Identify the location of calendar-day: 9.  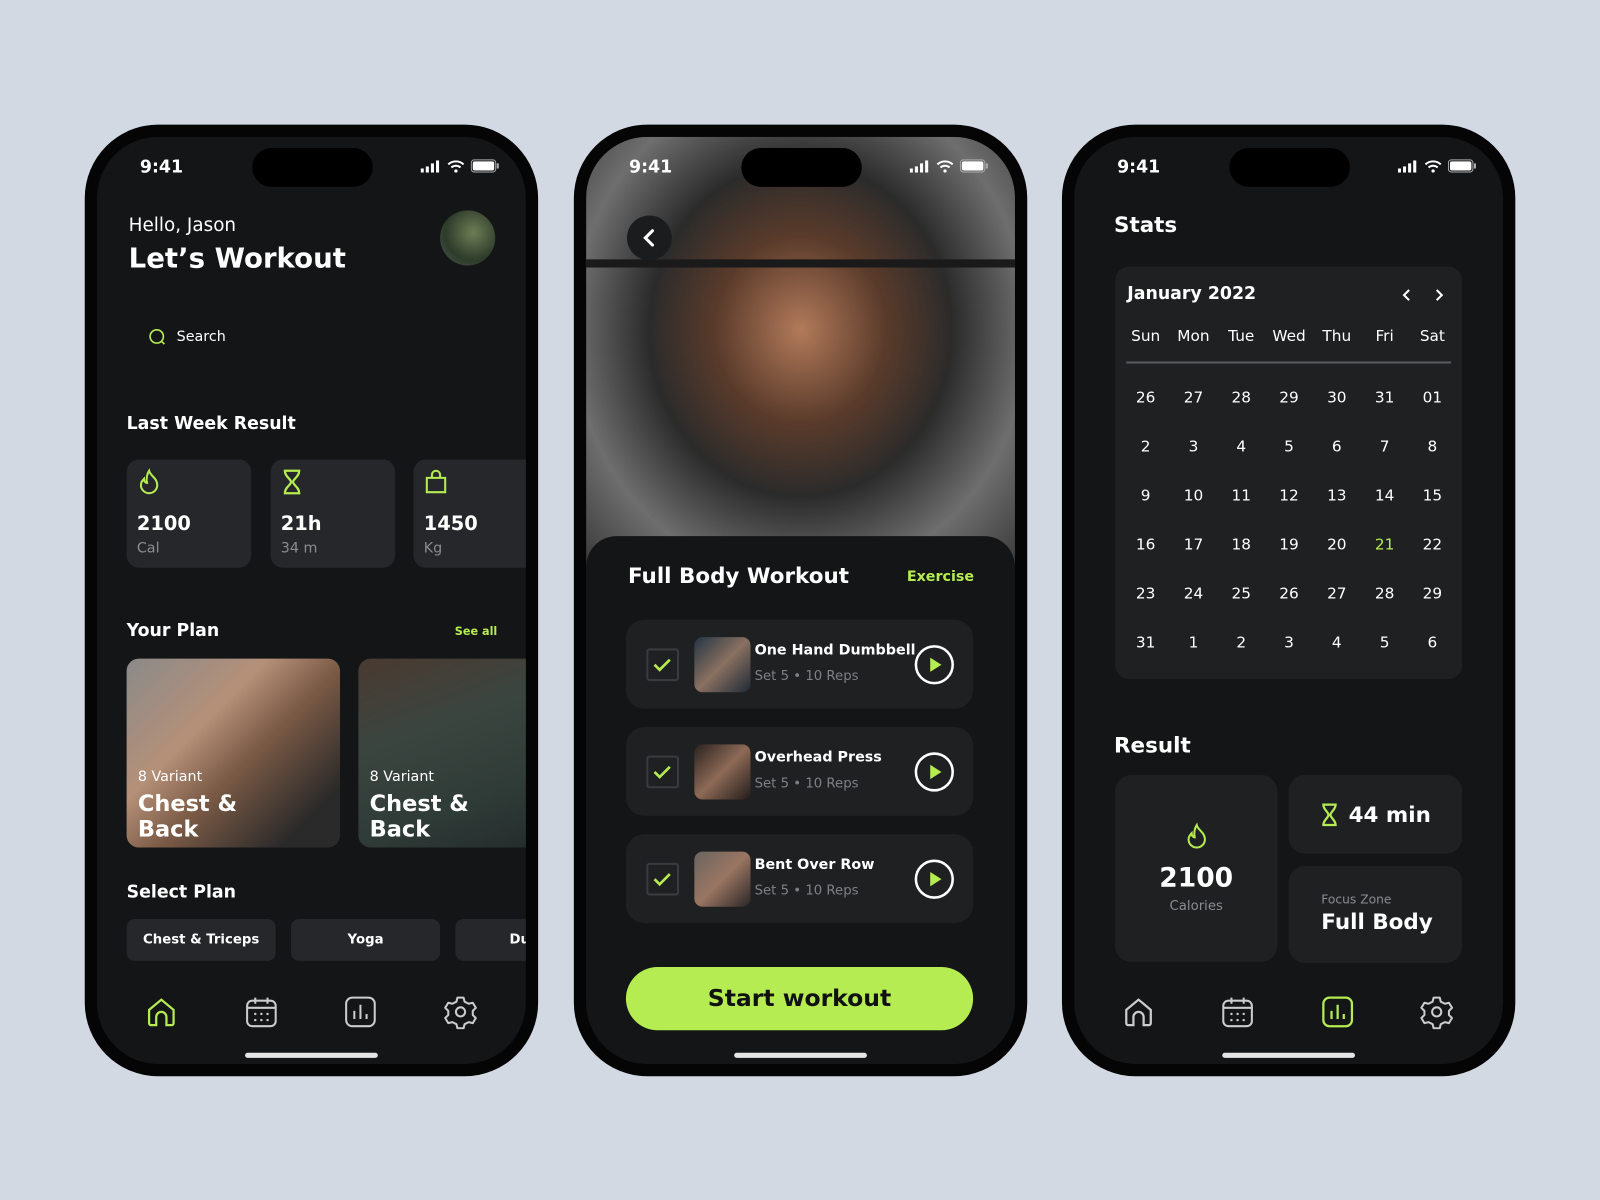
(1145, 495).